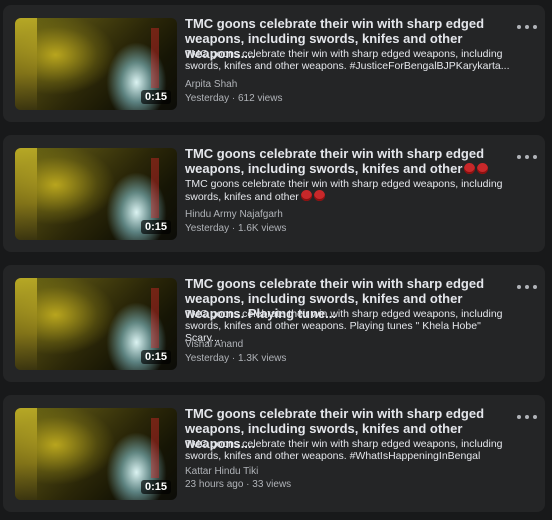 This screenshot has width=552, height=520. I want to click on video-author: Vishal Anand, so click(214, 344).